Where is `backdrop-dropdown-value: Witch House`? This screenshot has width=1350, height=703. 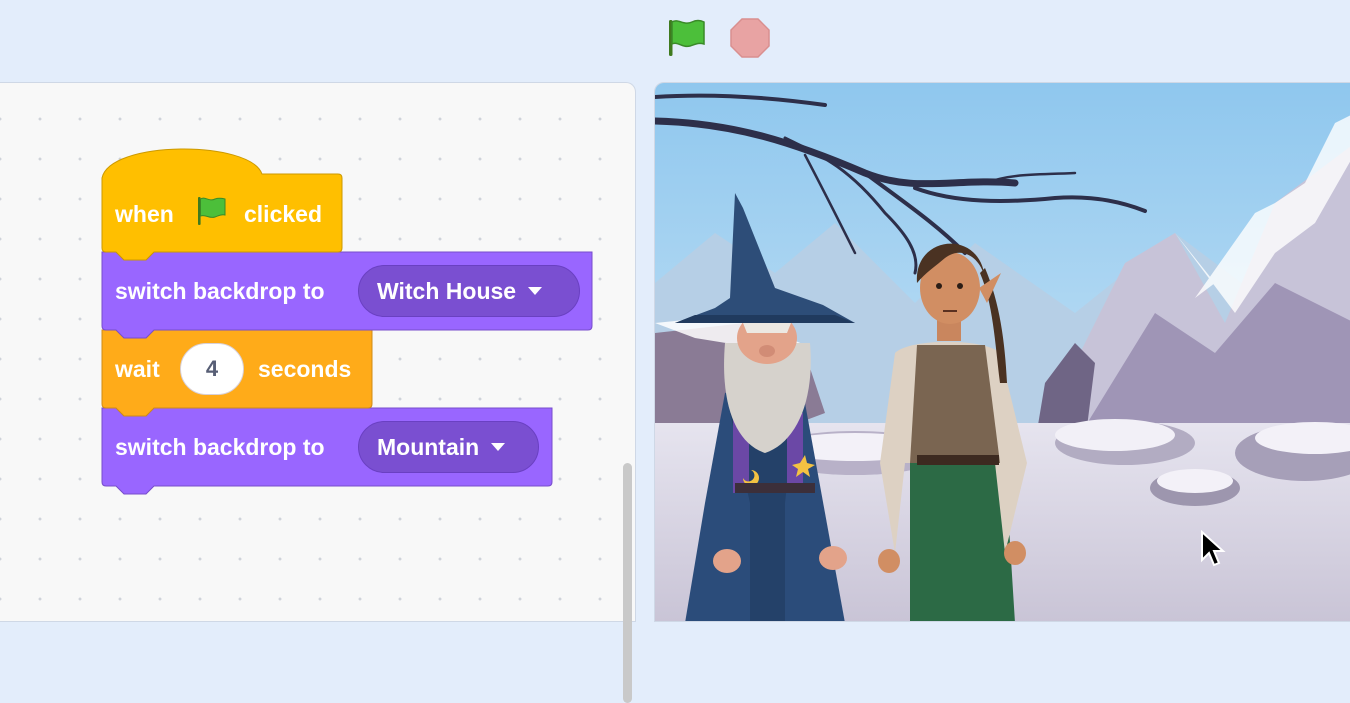 backdrop-dropdown-value: Witch House is located at coordinates (447, 290).